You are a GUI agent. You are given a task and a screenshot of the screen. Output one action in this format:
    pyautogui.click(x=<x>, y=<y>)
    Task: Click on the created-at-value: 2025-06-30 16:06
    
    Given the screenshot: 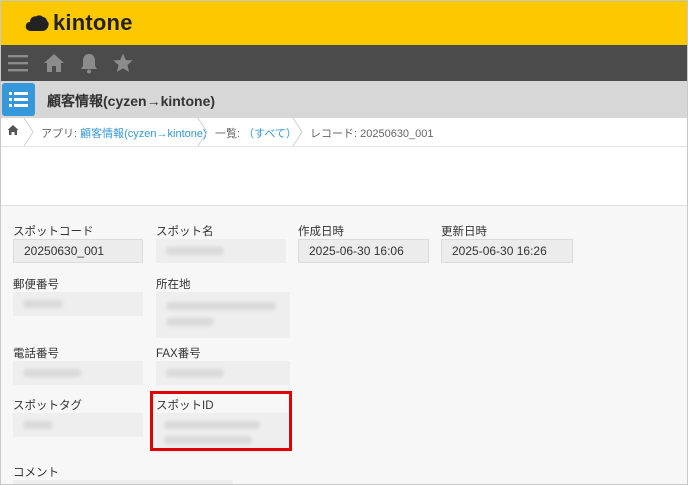 What is the action you would take?
    pyautogui.click(x=363, y=251)
    